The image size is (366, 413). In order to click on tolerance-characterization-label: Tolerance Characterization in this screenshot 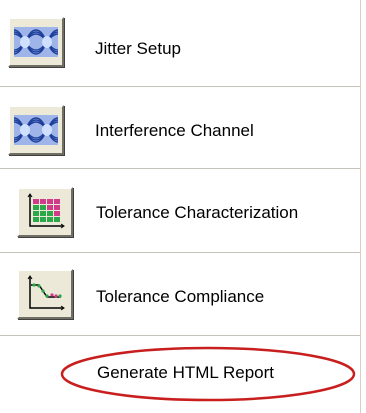, I will do `click(197, 212)`.